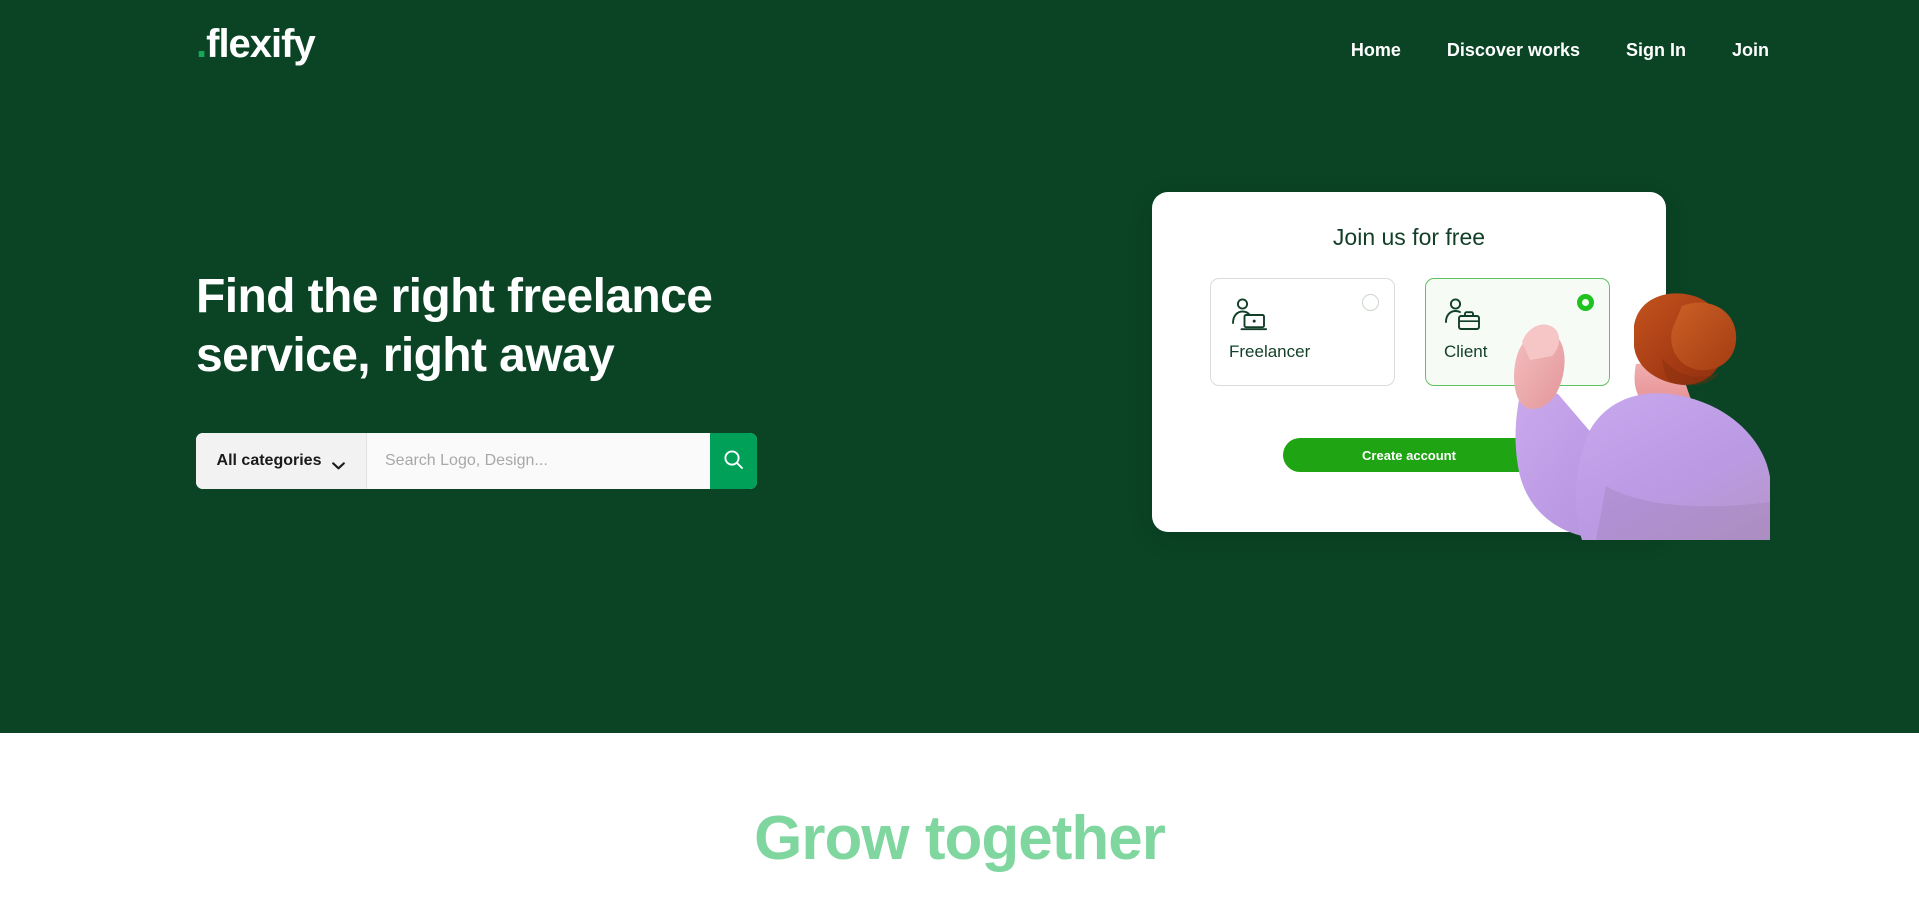  I want to click on brand-logo: .flexify, so click(256, 44).